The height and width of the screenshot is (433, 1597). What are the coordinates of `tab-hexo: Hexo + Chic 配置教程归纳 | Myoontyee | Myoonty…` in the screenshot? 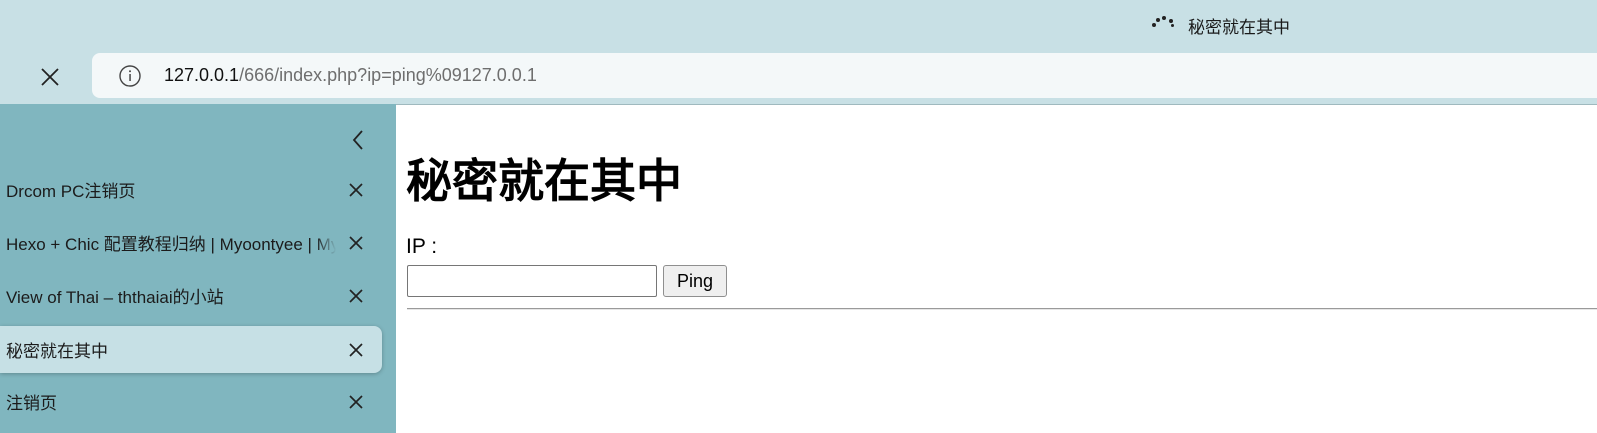 It's located at (191, 242).